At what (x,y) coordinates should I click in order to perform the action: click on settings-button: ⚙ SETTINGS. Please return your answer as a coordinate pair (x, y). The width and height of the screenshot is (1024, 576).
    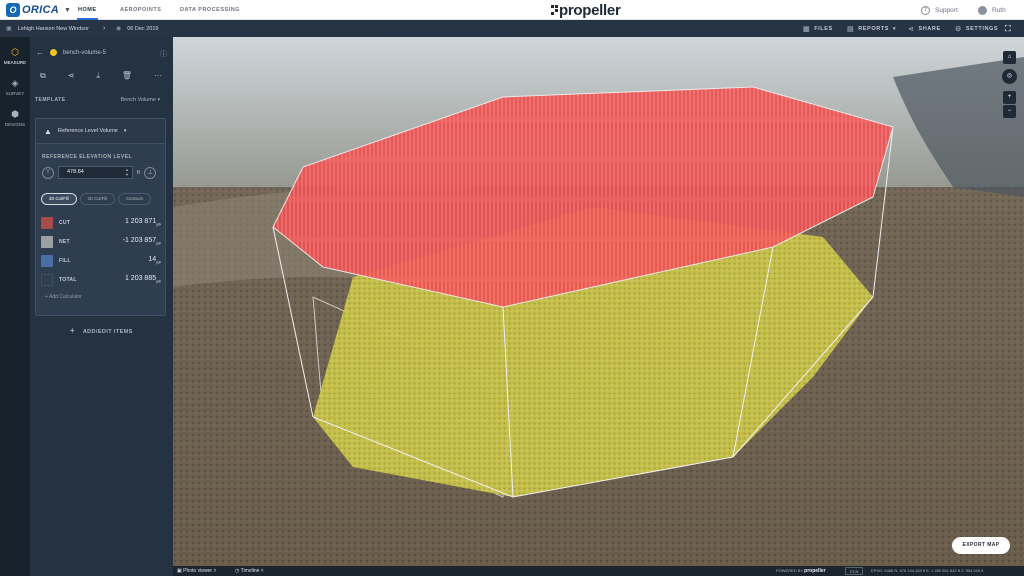
    Looking at the image, I should click on (976, 28).